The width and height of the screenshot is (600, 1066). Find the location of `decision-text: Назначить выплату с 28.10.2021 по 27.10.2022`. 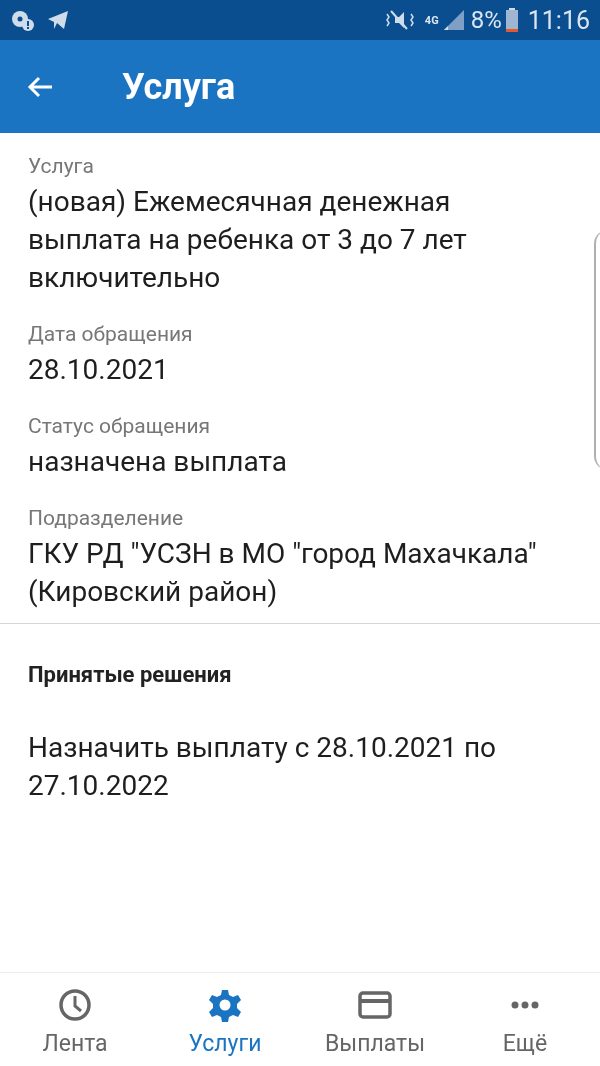

decision-text: Назначить выплату с 28.10.2021 по 27.10.2022 is located at coordinates (263, 767).